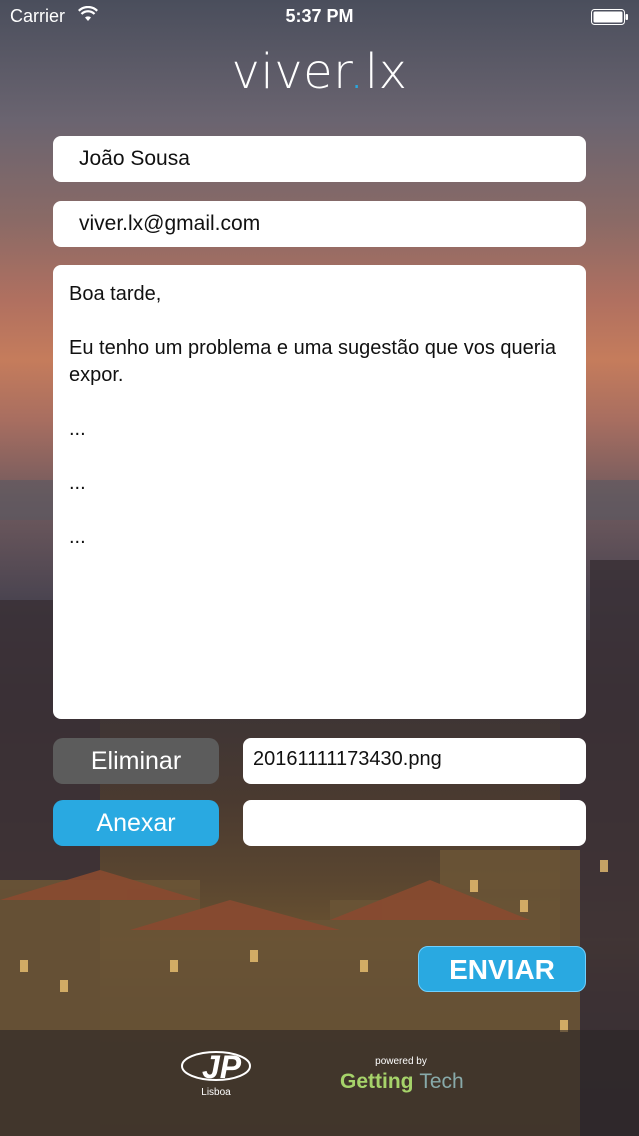 The height and width of the screenshot is (1136, 639). Describe the element at coordinates (136, 761) in the screenshot. I see `delete-attachment-button: Eliminar` at that location.